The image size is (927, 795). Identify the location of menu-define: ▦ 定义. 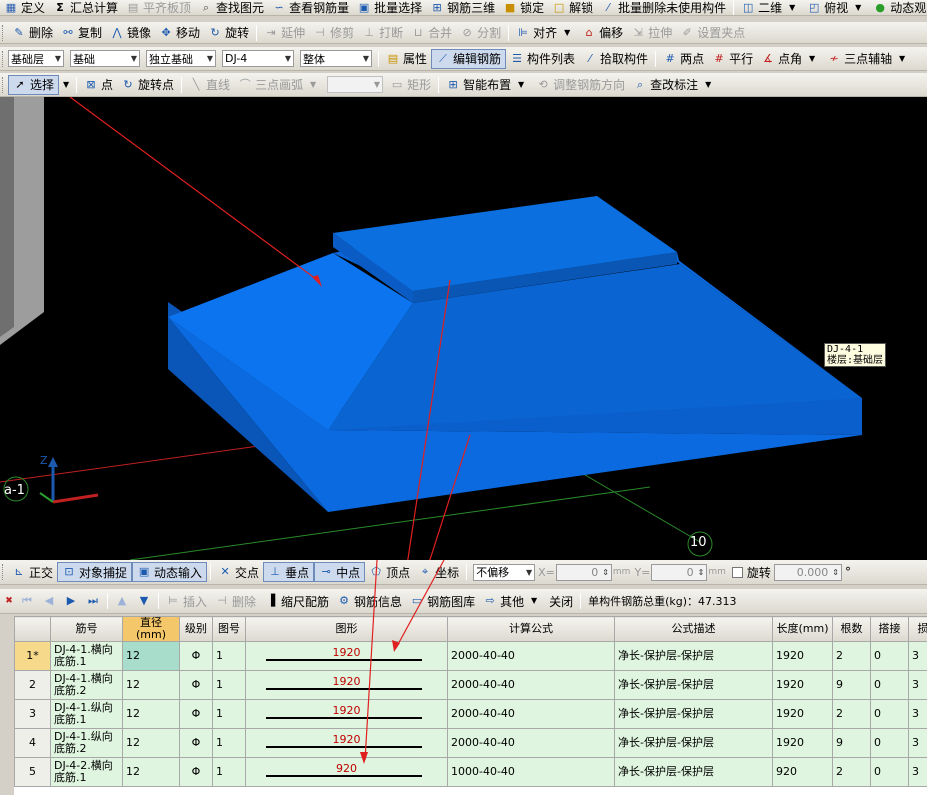
(24, 8).